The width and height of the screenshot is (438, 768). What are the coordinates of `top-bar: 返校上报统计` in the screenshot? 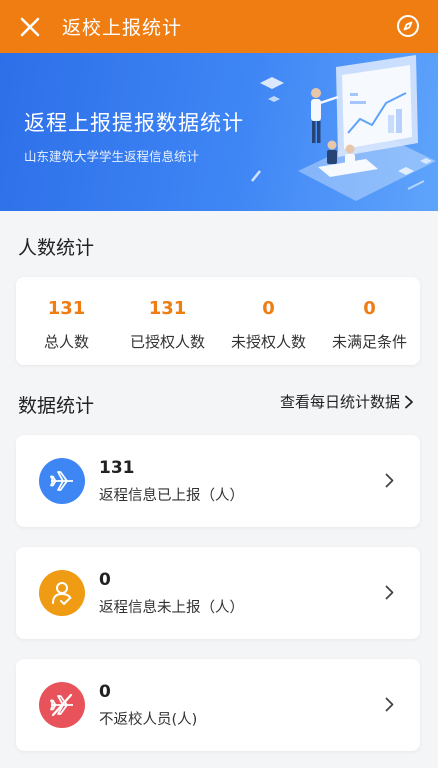 It's located at (219, 26).